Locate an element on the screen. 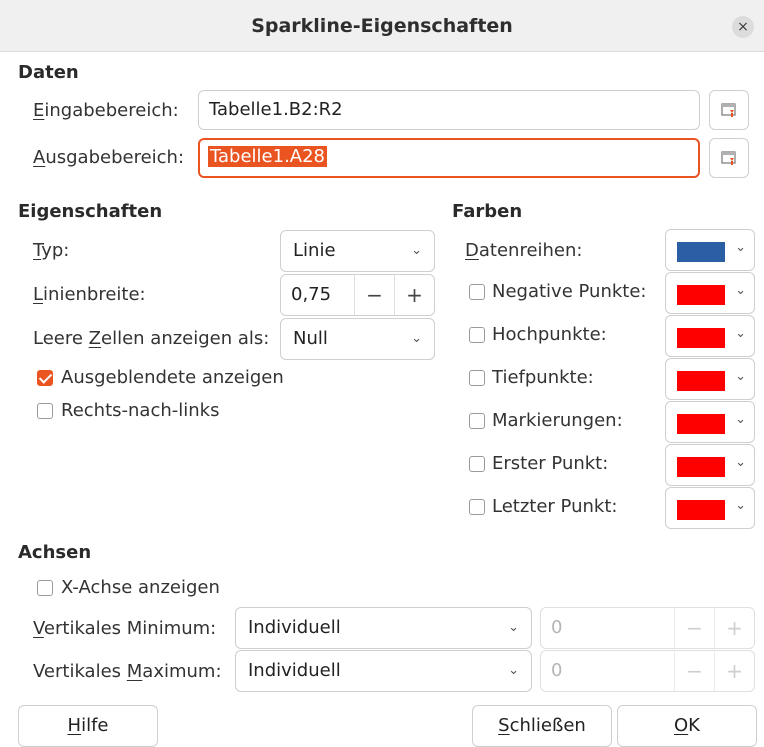  section-farben-heading: Farben is located at coordinates (487, 211).